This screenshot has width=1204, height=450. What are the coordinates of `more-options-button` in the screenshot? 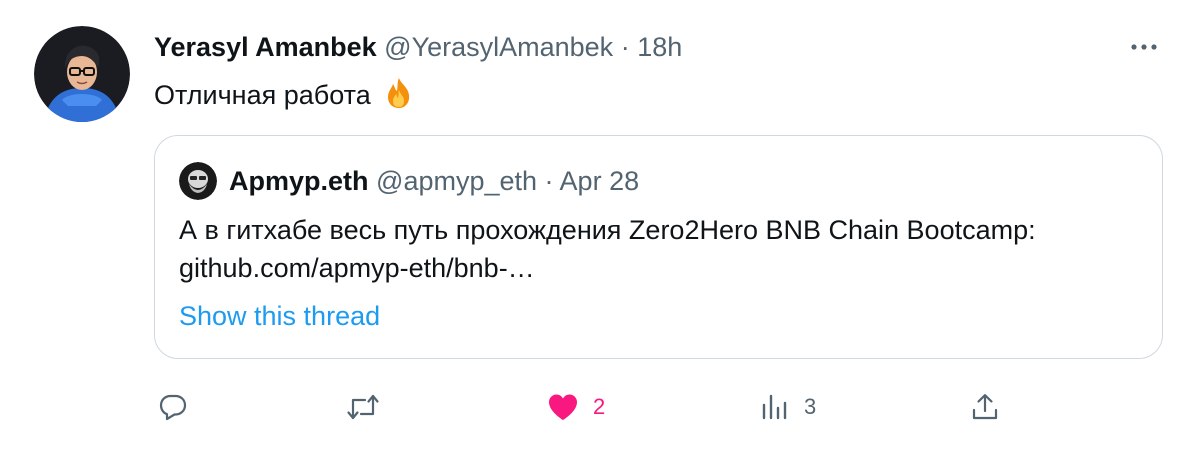 It's located at (1144, 47).